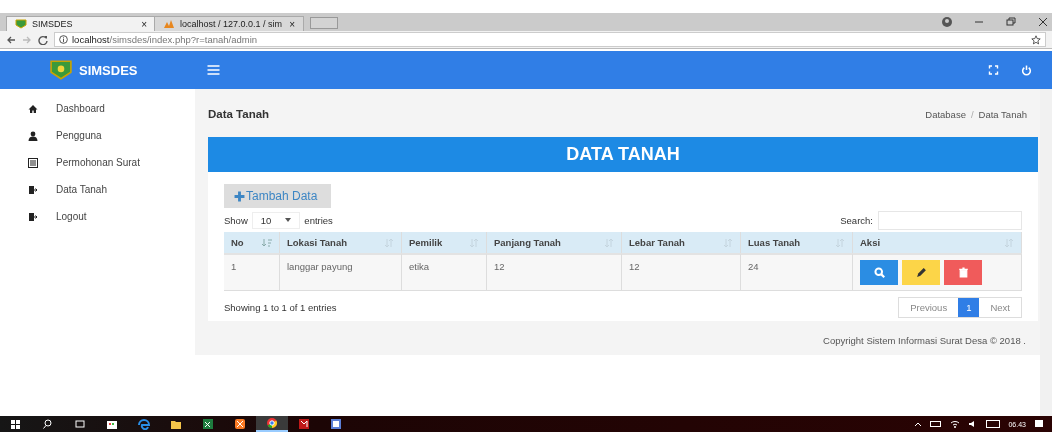  Describe the element at coordinates (918, 424) in the screenshot. I see `chevron-up-icon` at that location.